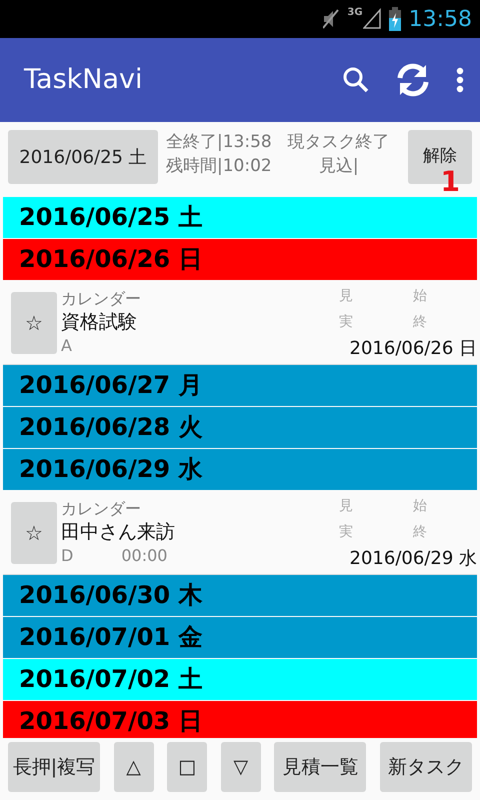 The width and height of the screenshot is (480, 800). What do you see at coordinates (240, 637) in the screenshot?
I see `date-header-row: 2016/07/01 金` at bounding box center [240, 637].